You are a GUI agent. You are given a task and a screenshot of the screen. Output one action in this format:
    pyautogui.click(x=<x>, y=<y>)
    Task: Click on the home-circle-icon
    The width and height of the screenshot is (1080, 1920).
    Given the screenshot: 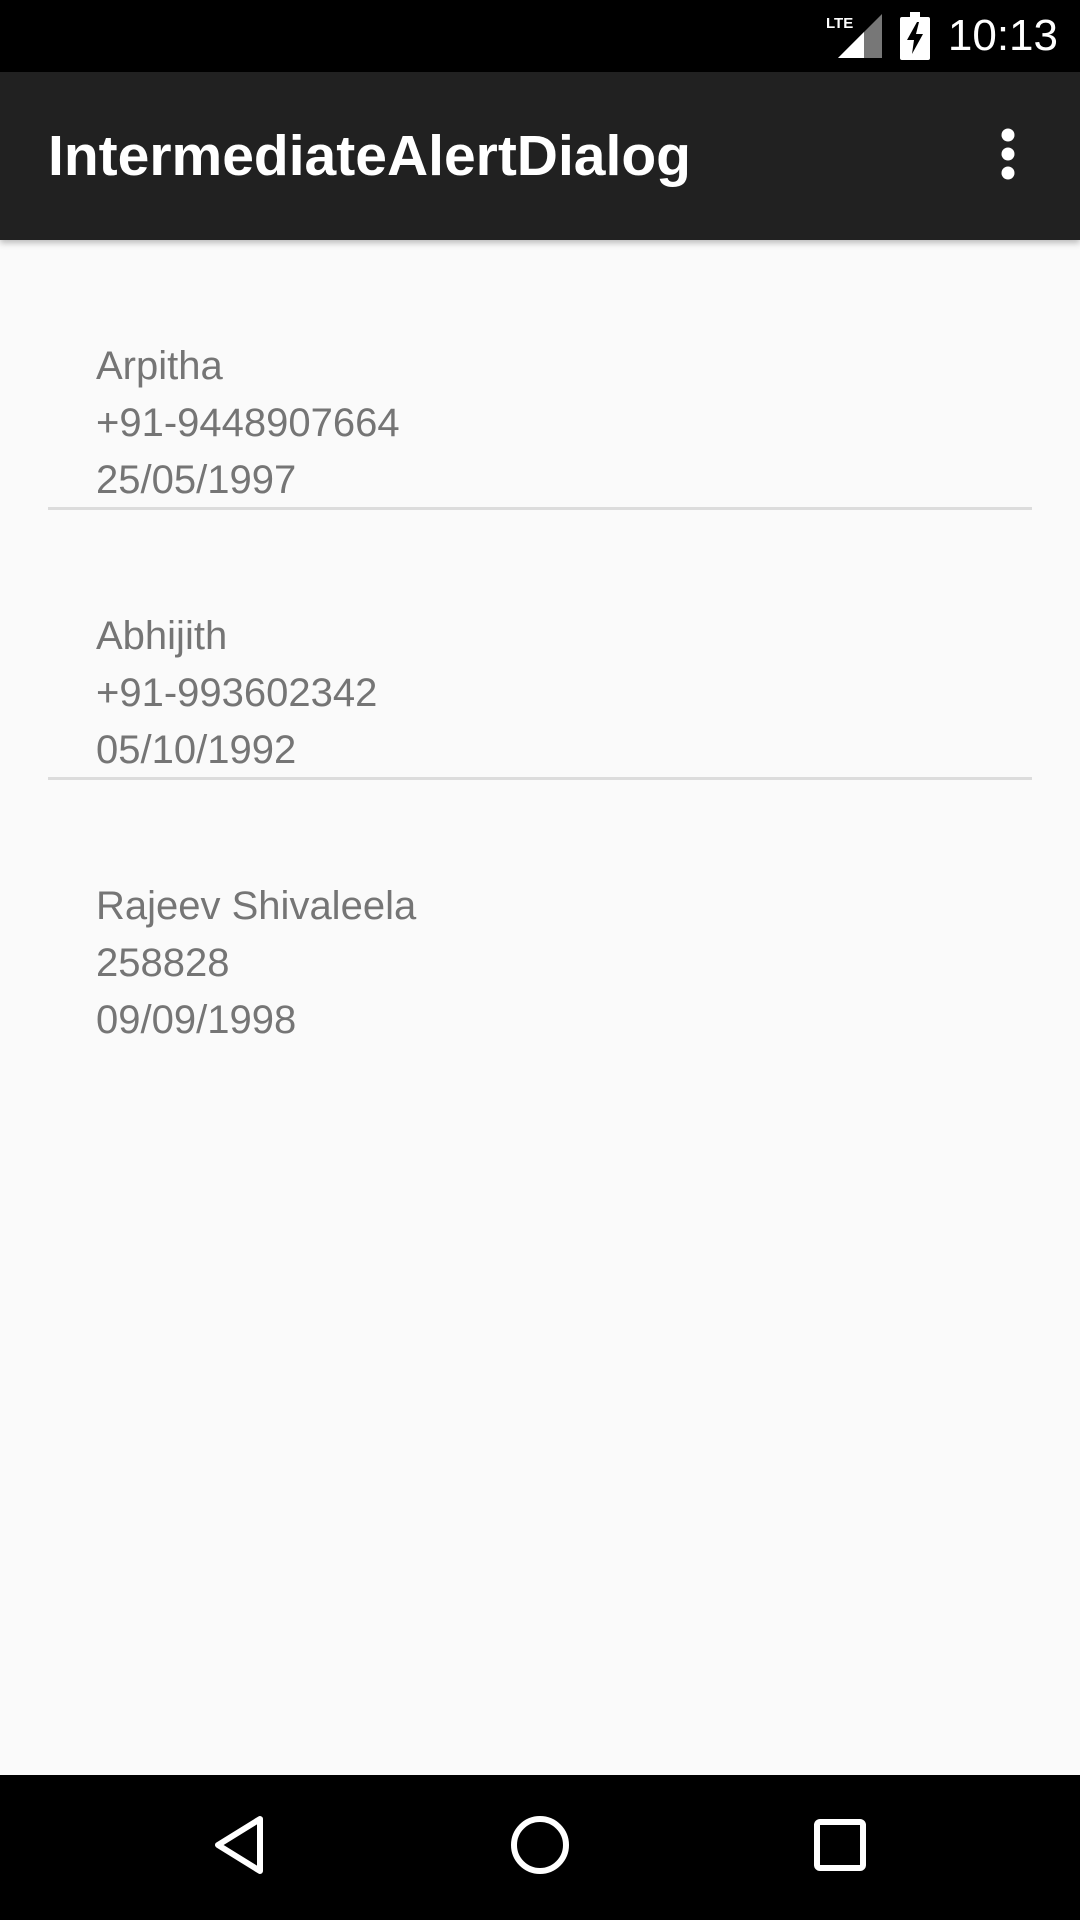 What is the action you would take?
    pyautogui.click(x=540, y=1847)
    